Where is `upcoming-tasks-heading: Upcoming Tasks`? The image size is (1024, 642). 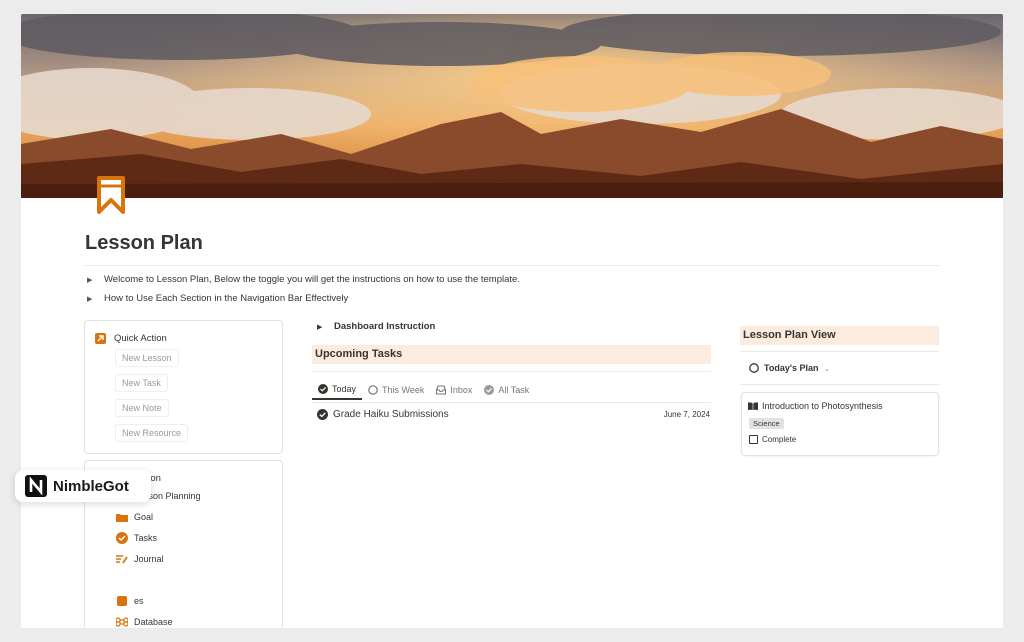
upcoming-tasks-heading: Upcoming Tasks is located at coordinates (511, 354).